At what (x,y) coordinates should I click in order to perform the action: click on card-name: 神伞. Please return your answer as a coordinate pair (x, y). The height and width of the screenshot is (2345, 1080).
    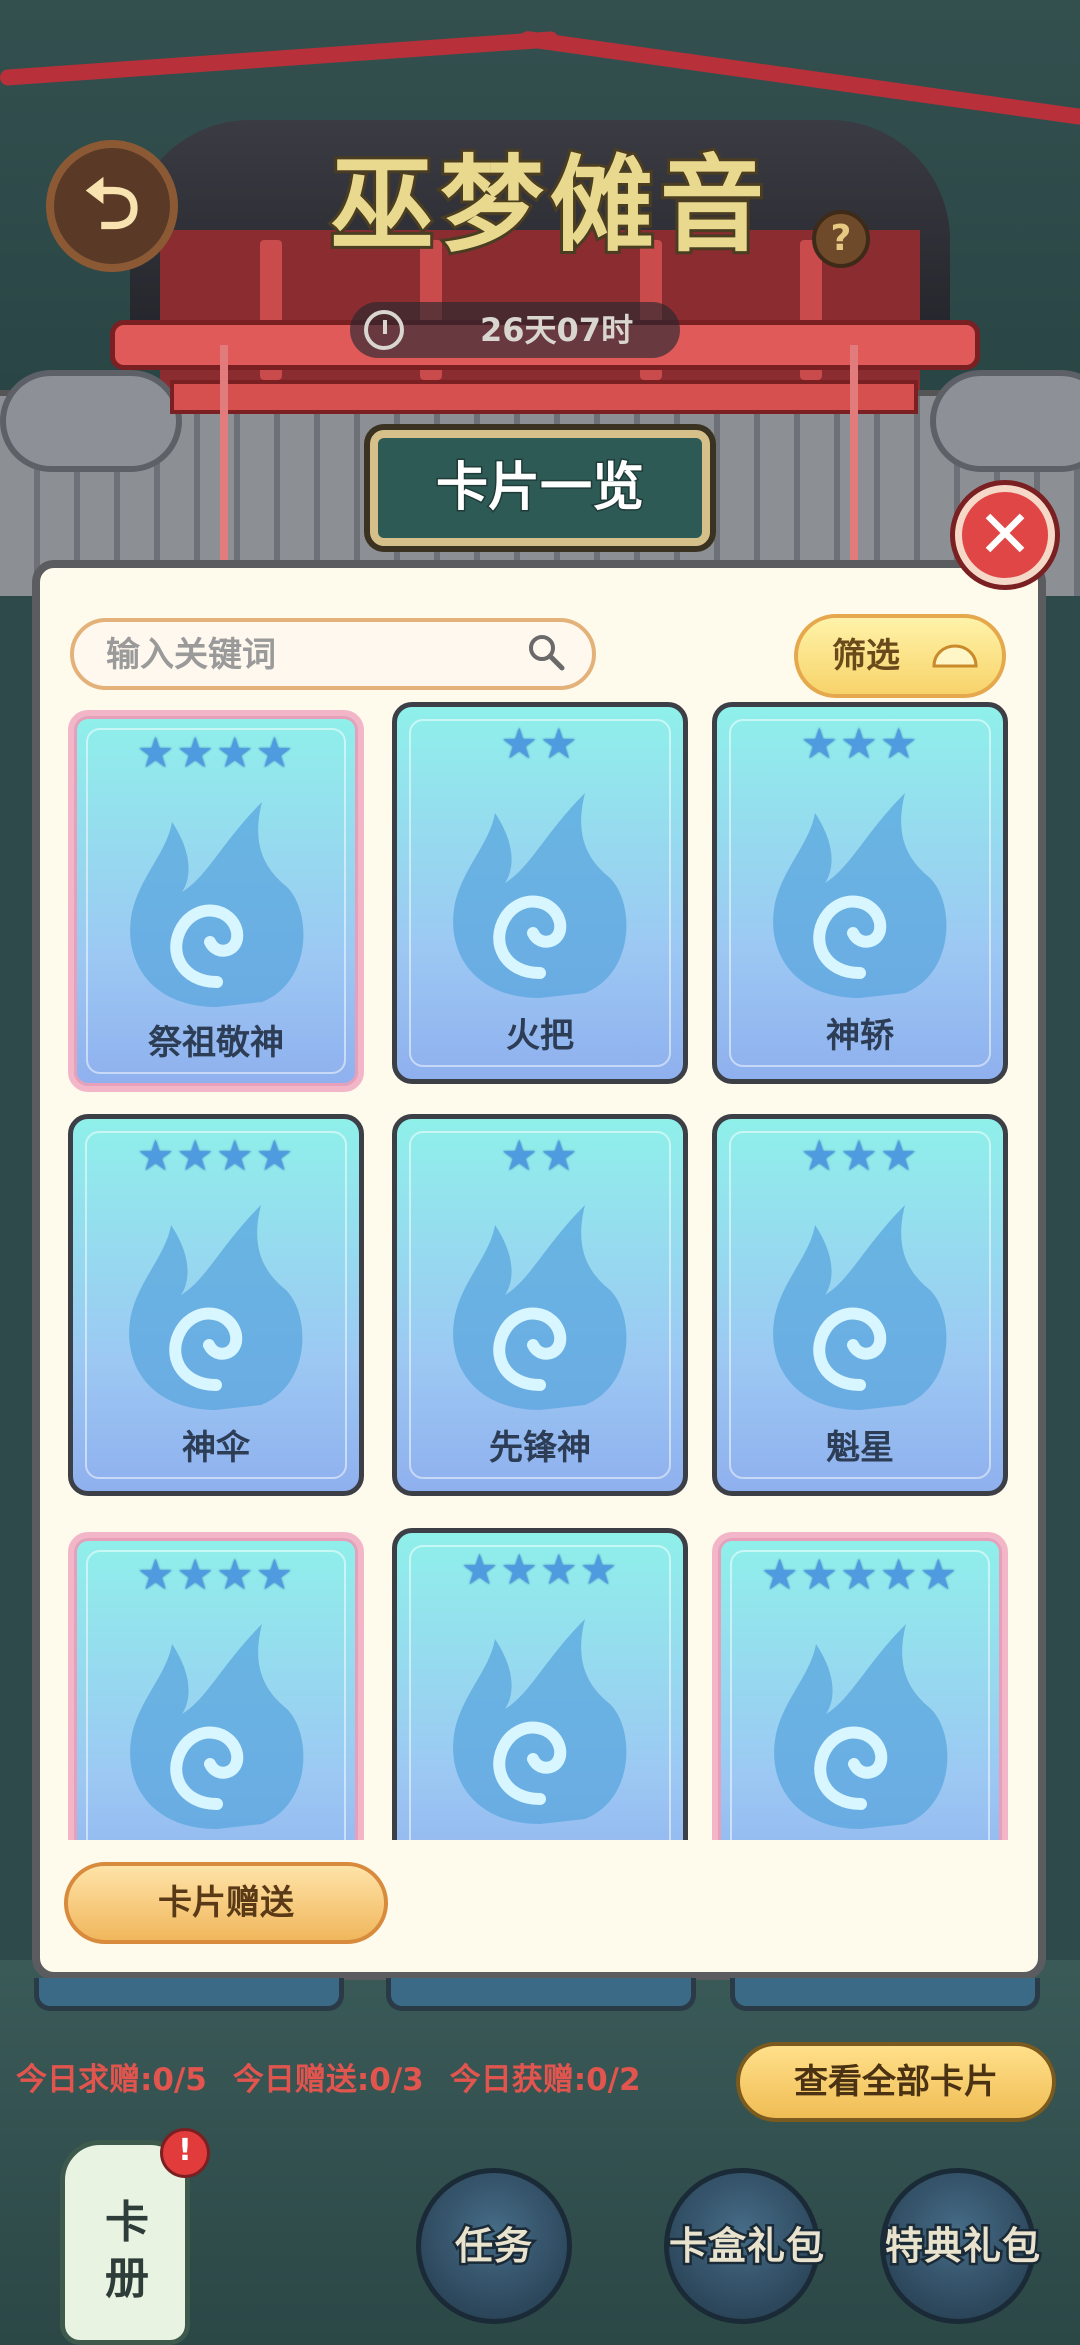
    Looking at the image, I should click on (216, 1448).